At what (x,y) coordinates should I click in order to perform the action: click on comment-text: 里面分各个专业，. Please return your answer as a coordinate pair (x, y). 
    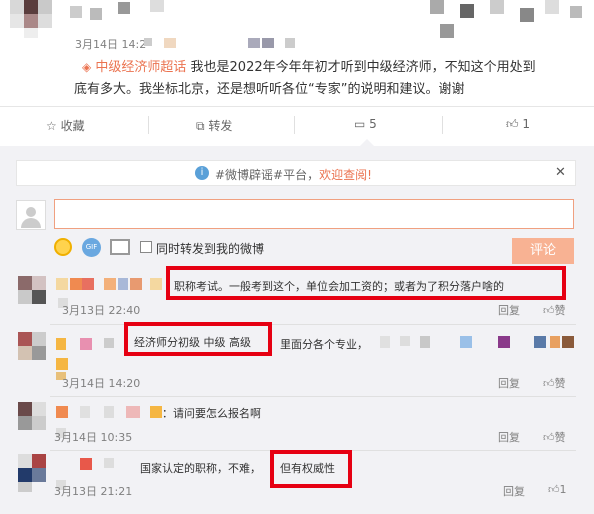
    Looking at the image, I should click on (324, 344).